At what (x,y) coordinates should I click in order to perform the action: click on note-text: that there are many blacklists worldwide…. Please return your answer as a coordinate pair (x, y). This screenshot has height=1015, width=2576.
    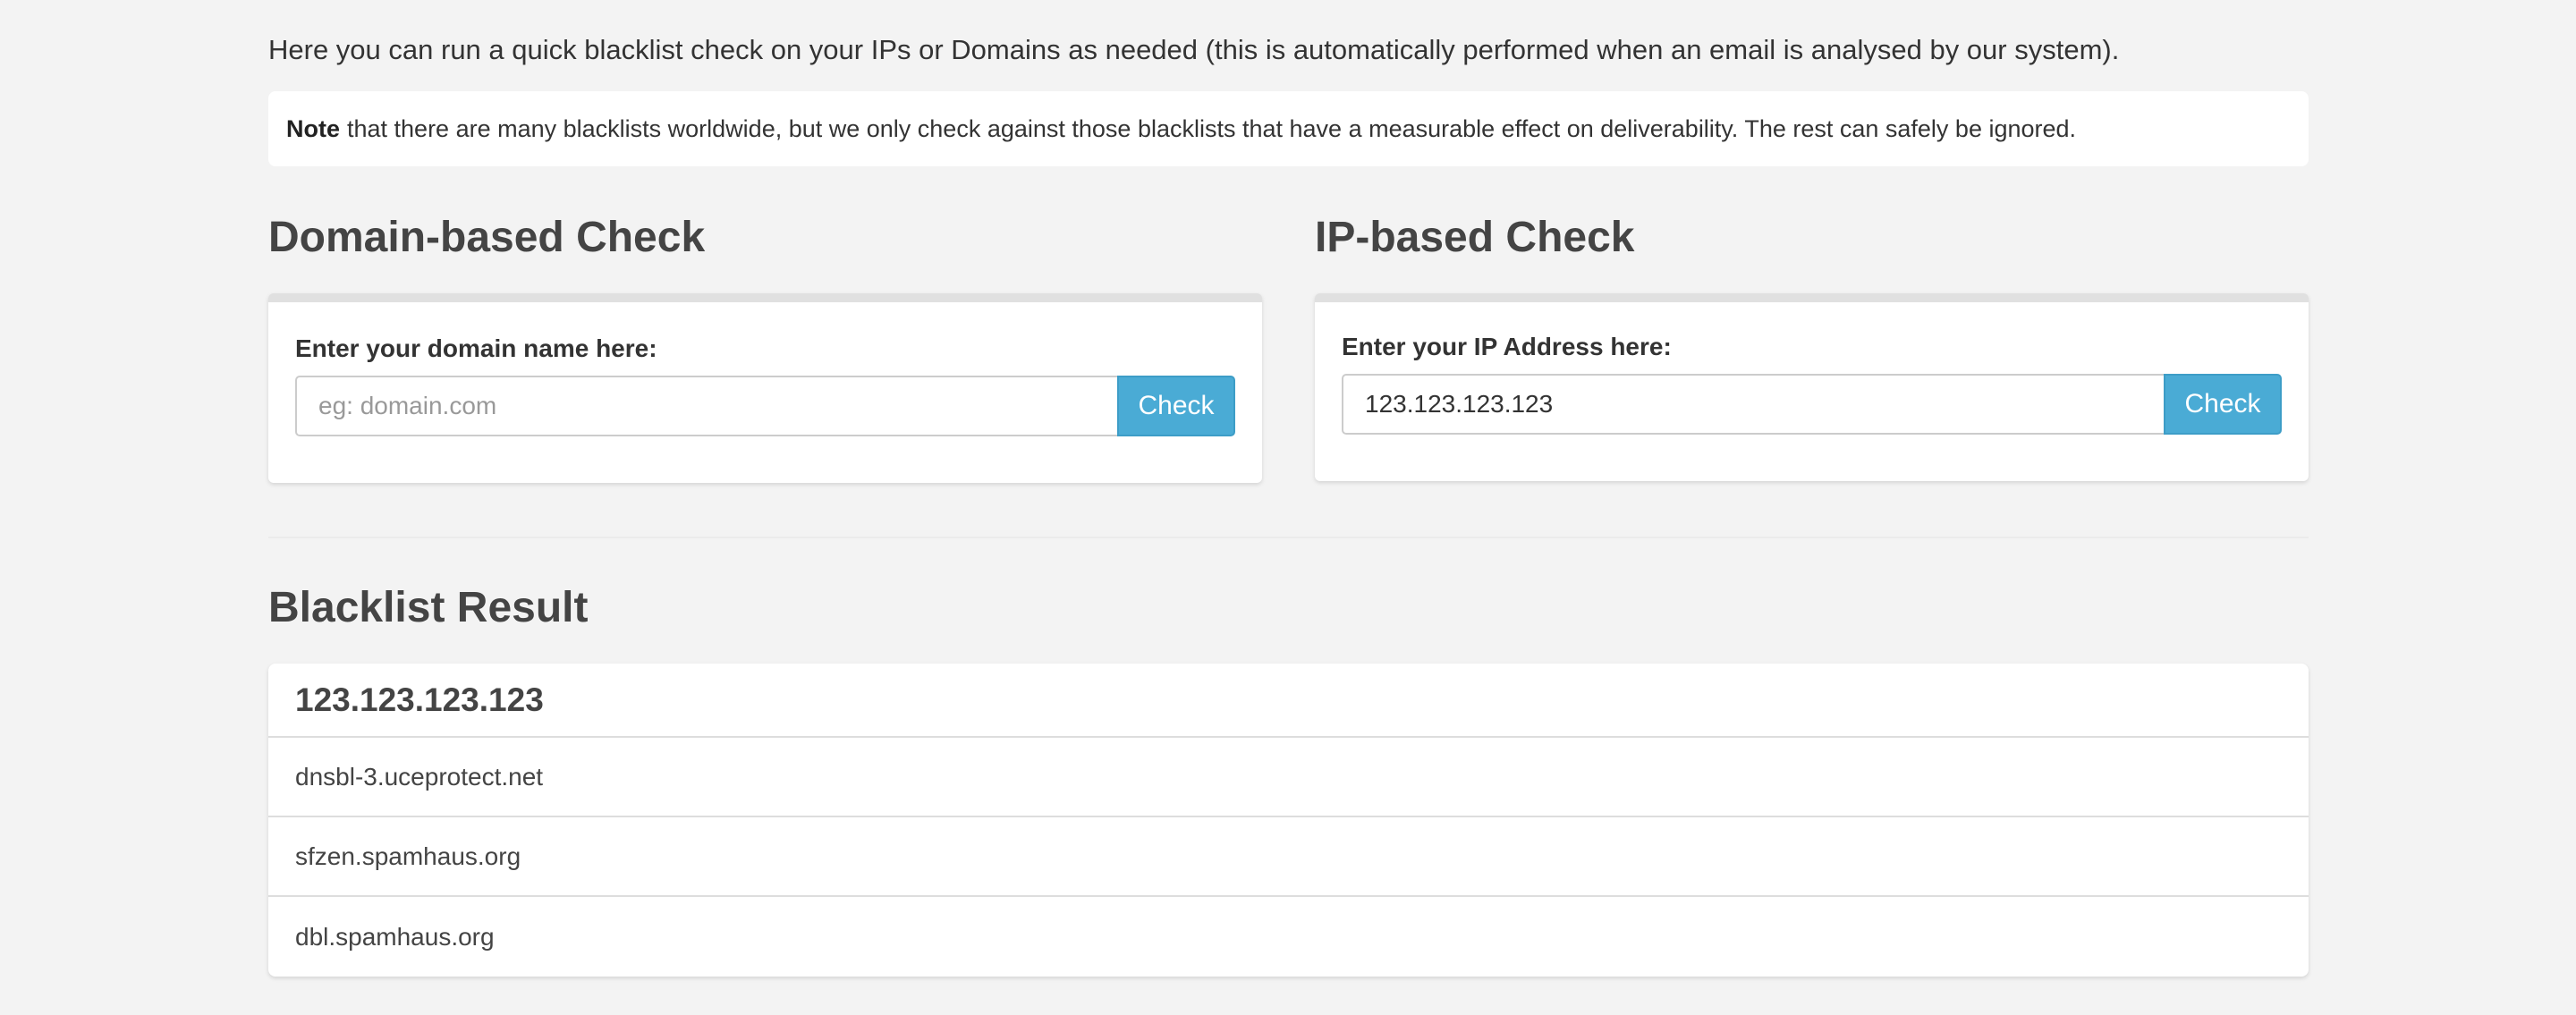
    Looking at the image, I should click on (1212, 128).